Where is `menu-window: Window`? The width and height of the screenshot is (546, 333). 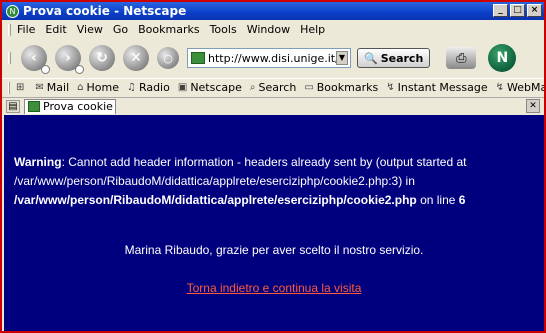
menu-window: Window is located at coordinates (268, 29).